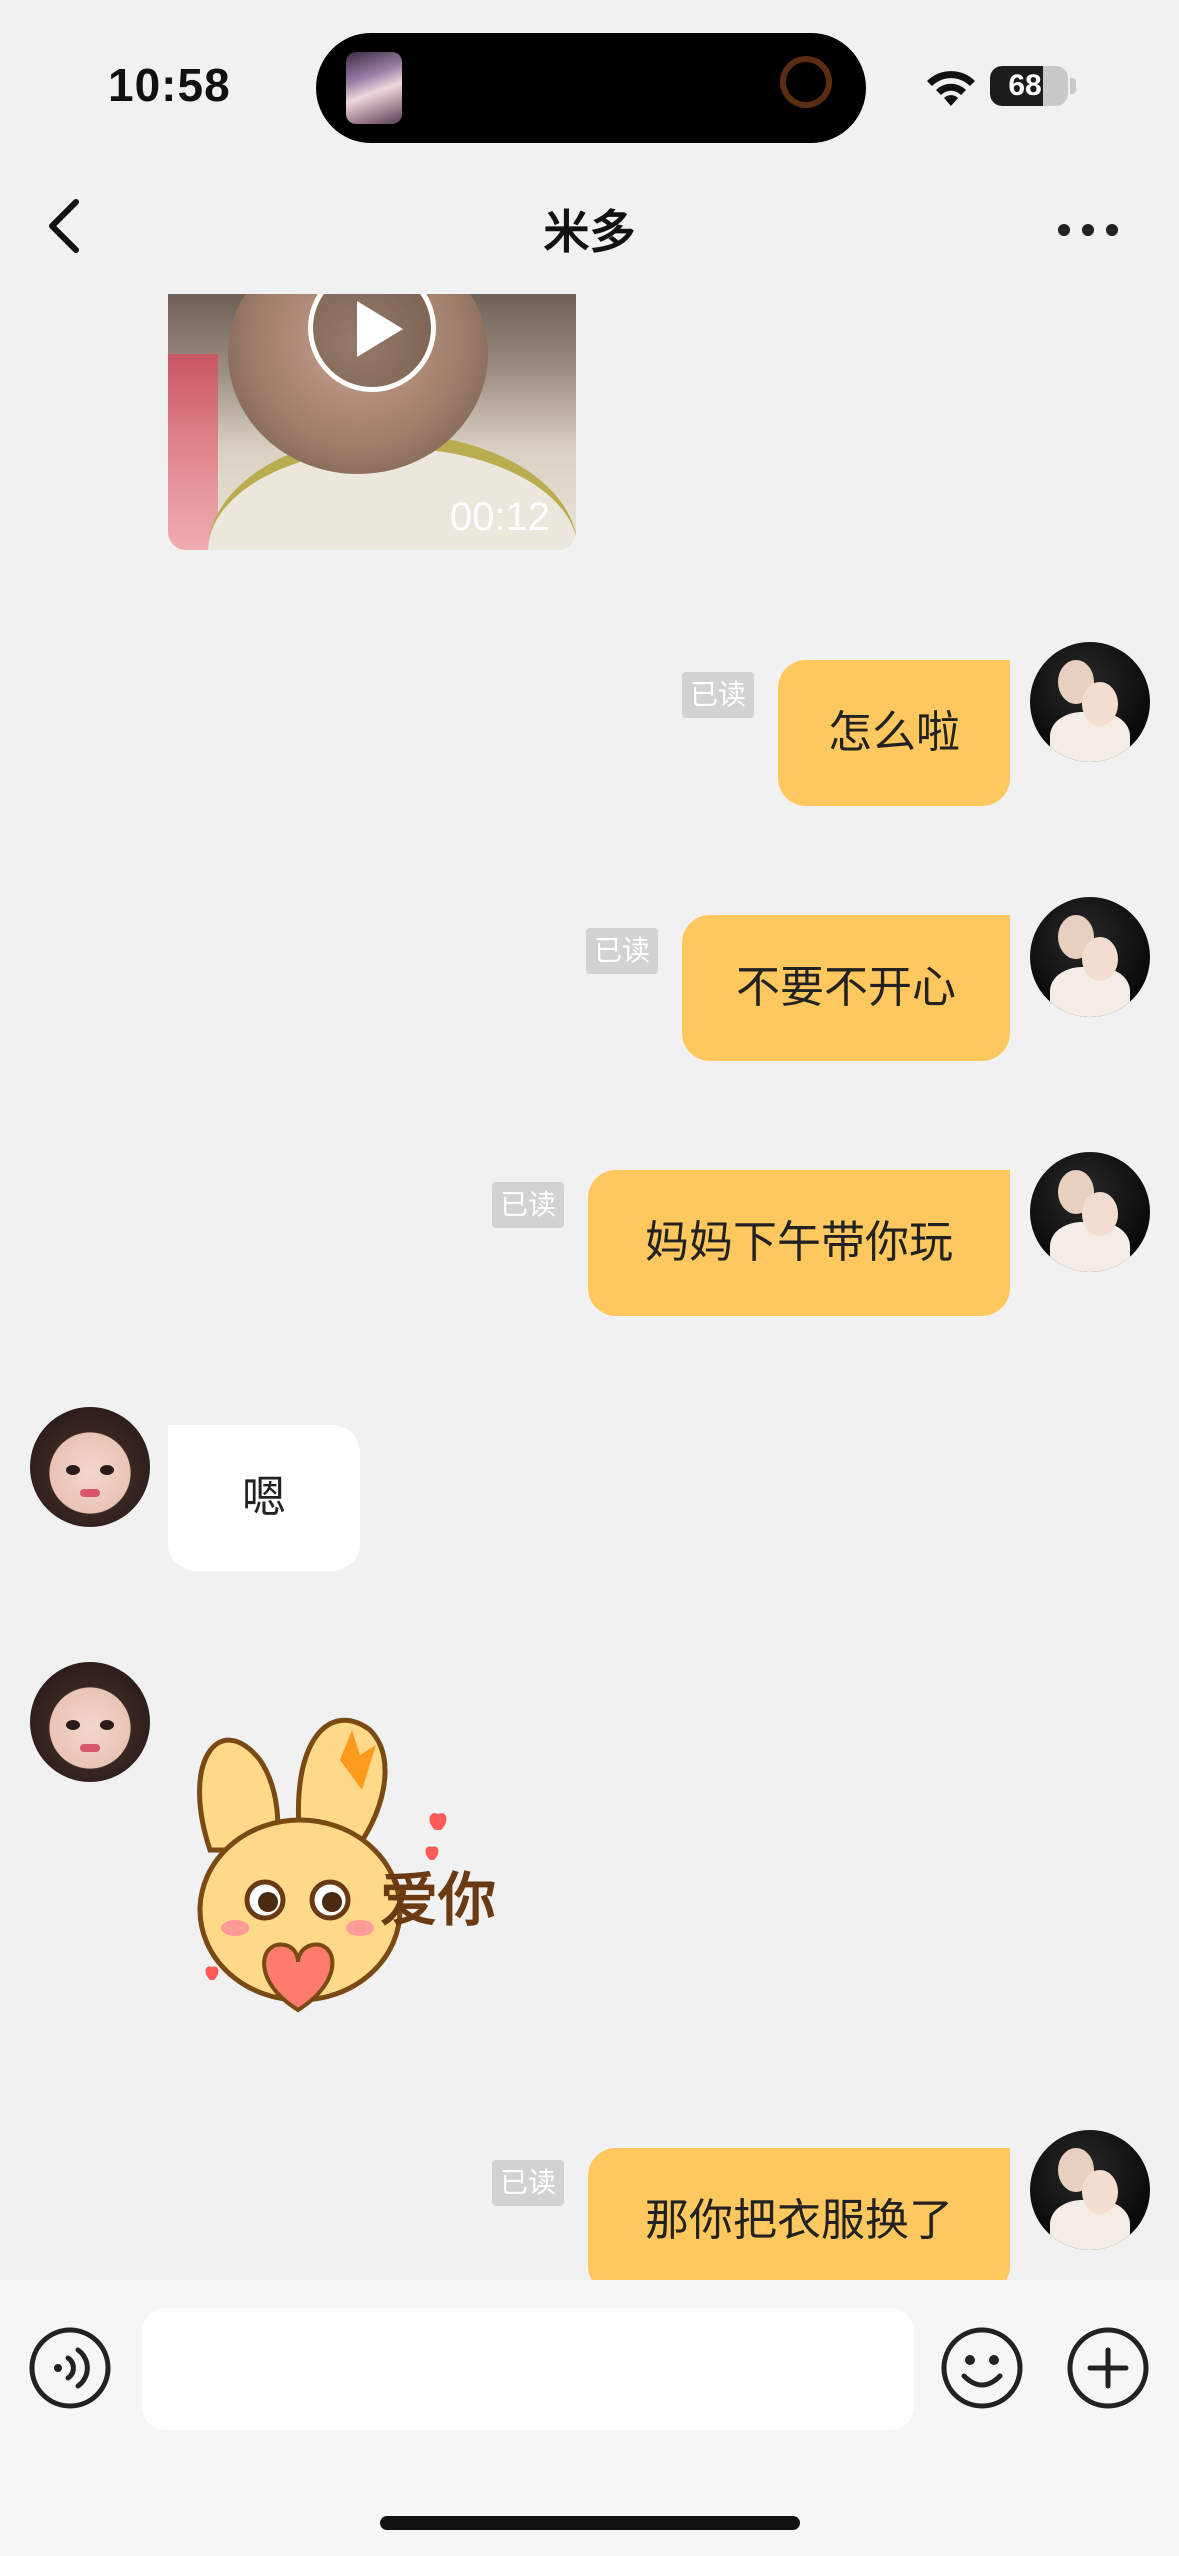 The height and width of the screenshot is (2556, 1179). Describe the element at coordinates (799, 1243) in the screenshot. I see `outgoing-message-bubble: 妈妈下午带你玩` at that location.